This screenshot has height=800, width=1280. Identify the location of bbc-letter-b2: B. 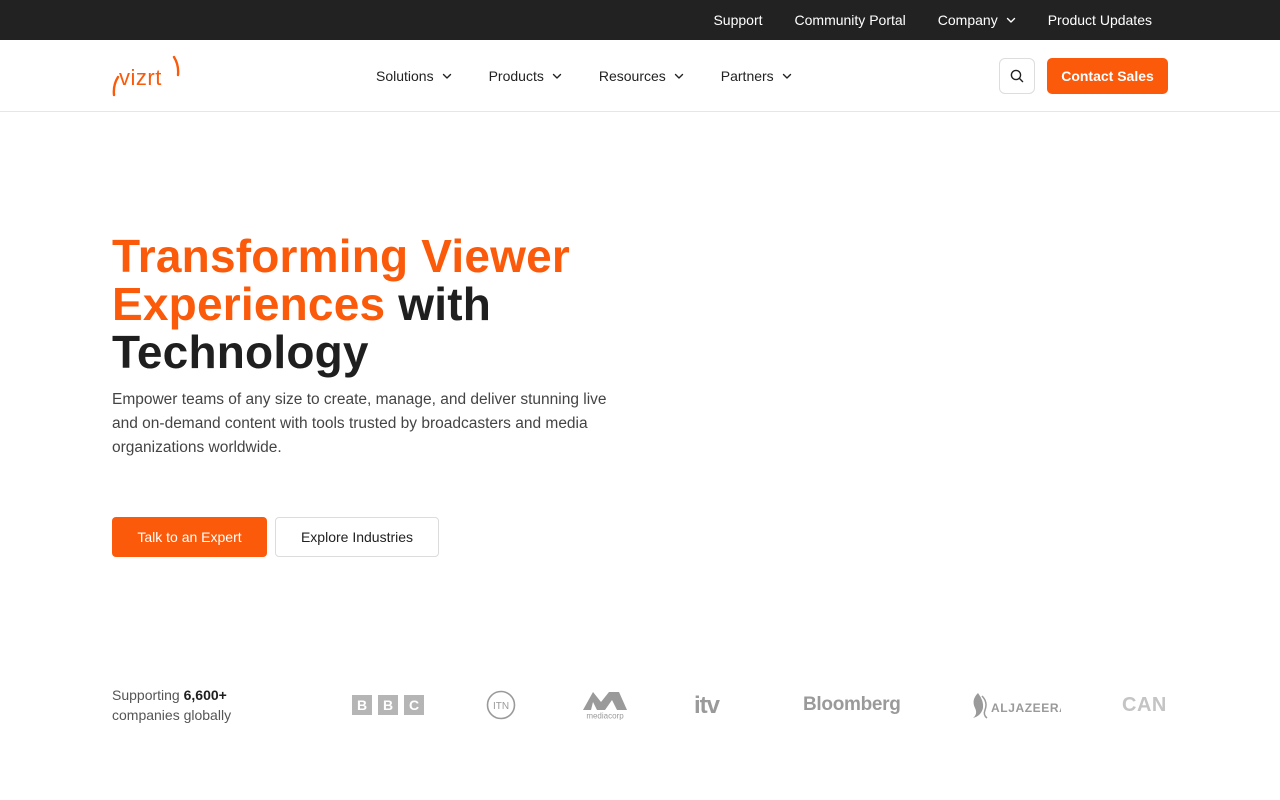
(388, 705).